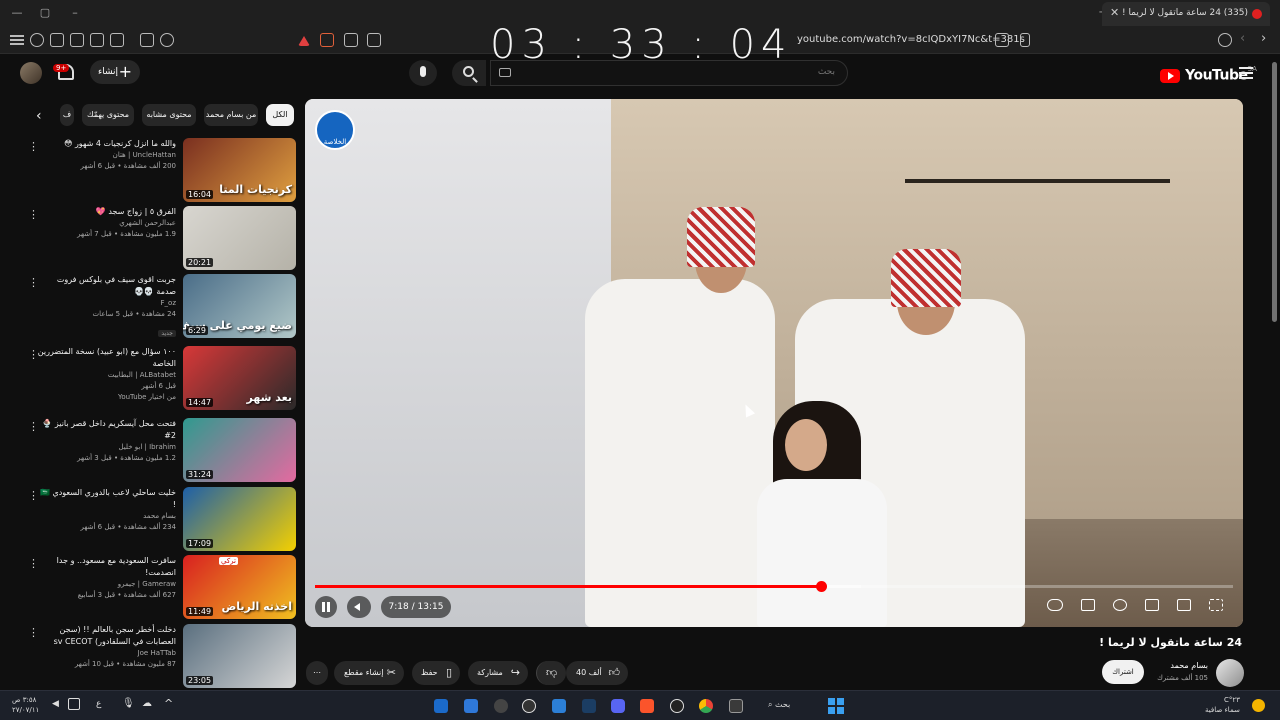  What do you see at coordinates (156, 653) in the screenshot?
I see `recommended-channel: Joe HaTTab` at bounding box center [156, 653].